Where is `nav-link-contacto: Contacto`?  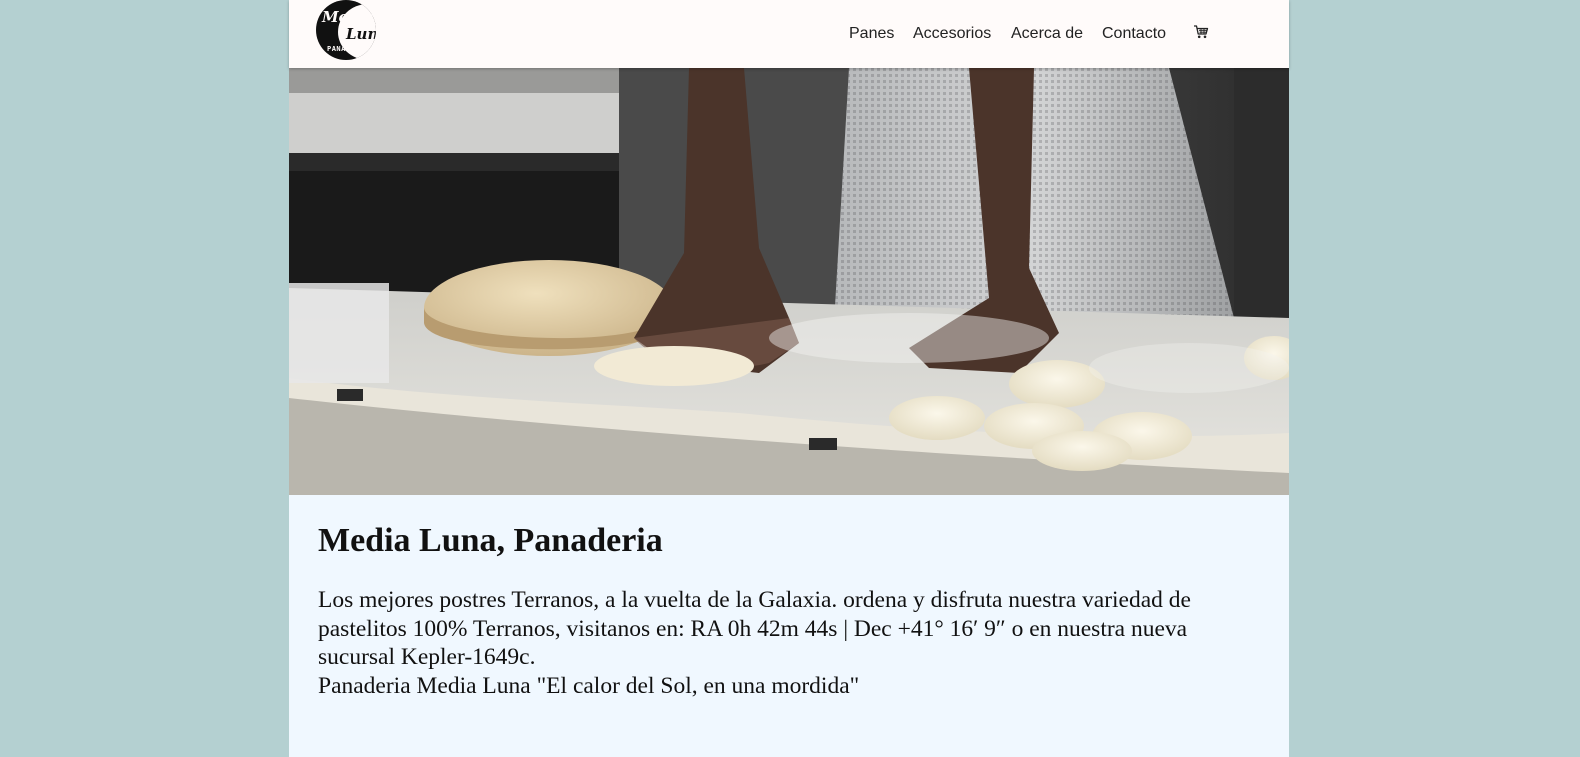
nav-link-contacto: Contacto is located at coordinates (1134, 34).